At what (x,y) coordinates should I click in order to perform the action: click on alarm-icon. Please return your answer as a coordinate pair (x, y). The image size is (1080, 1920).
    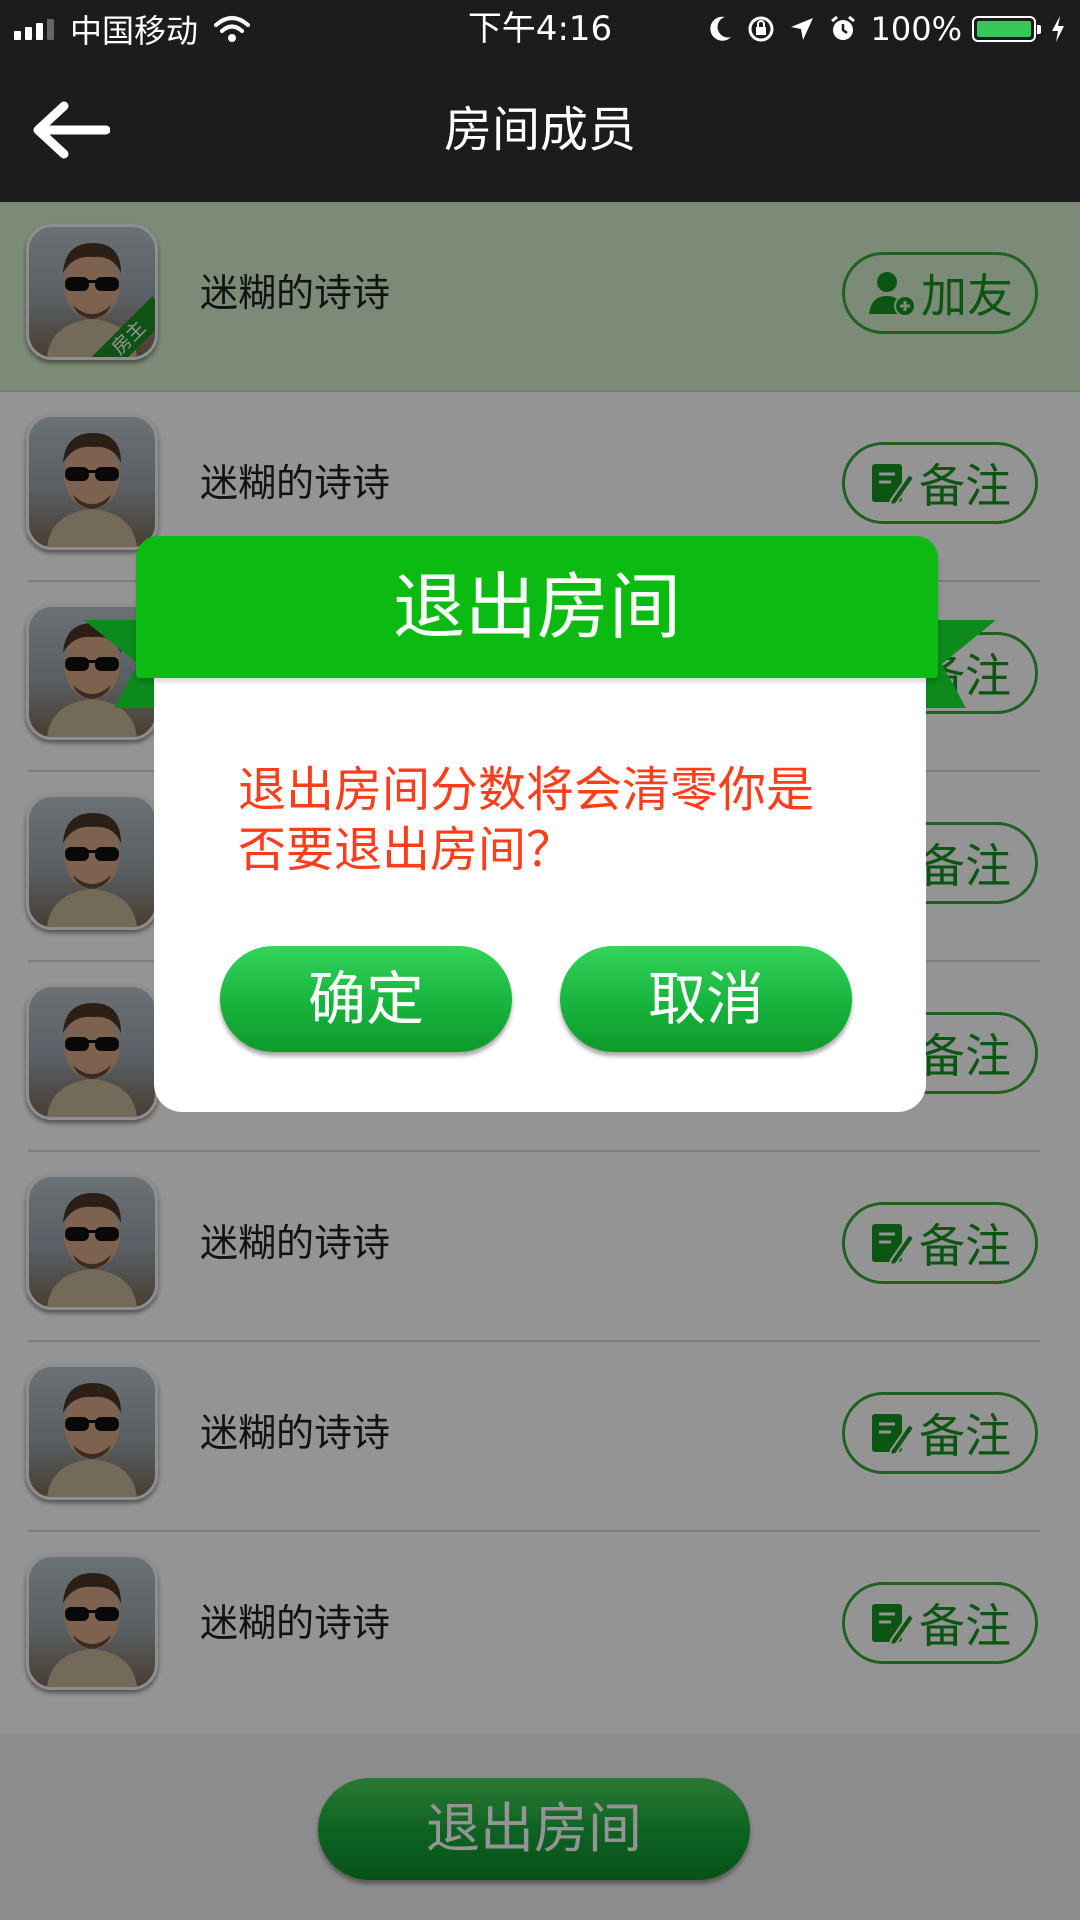
    Looking at the image, I should click on (842, 27).